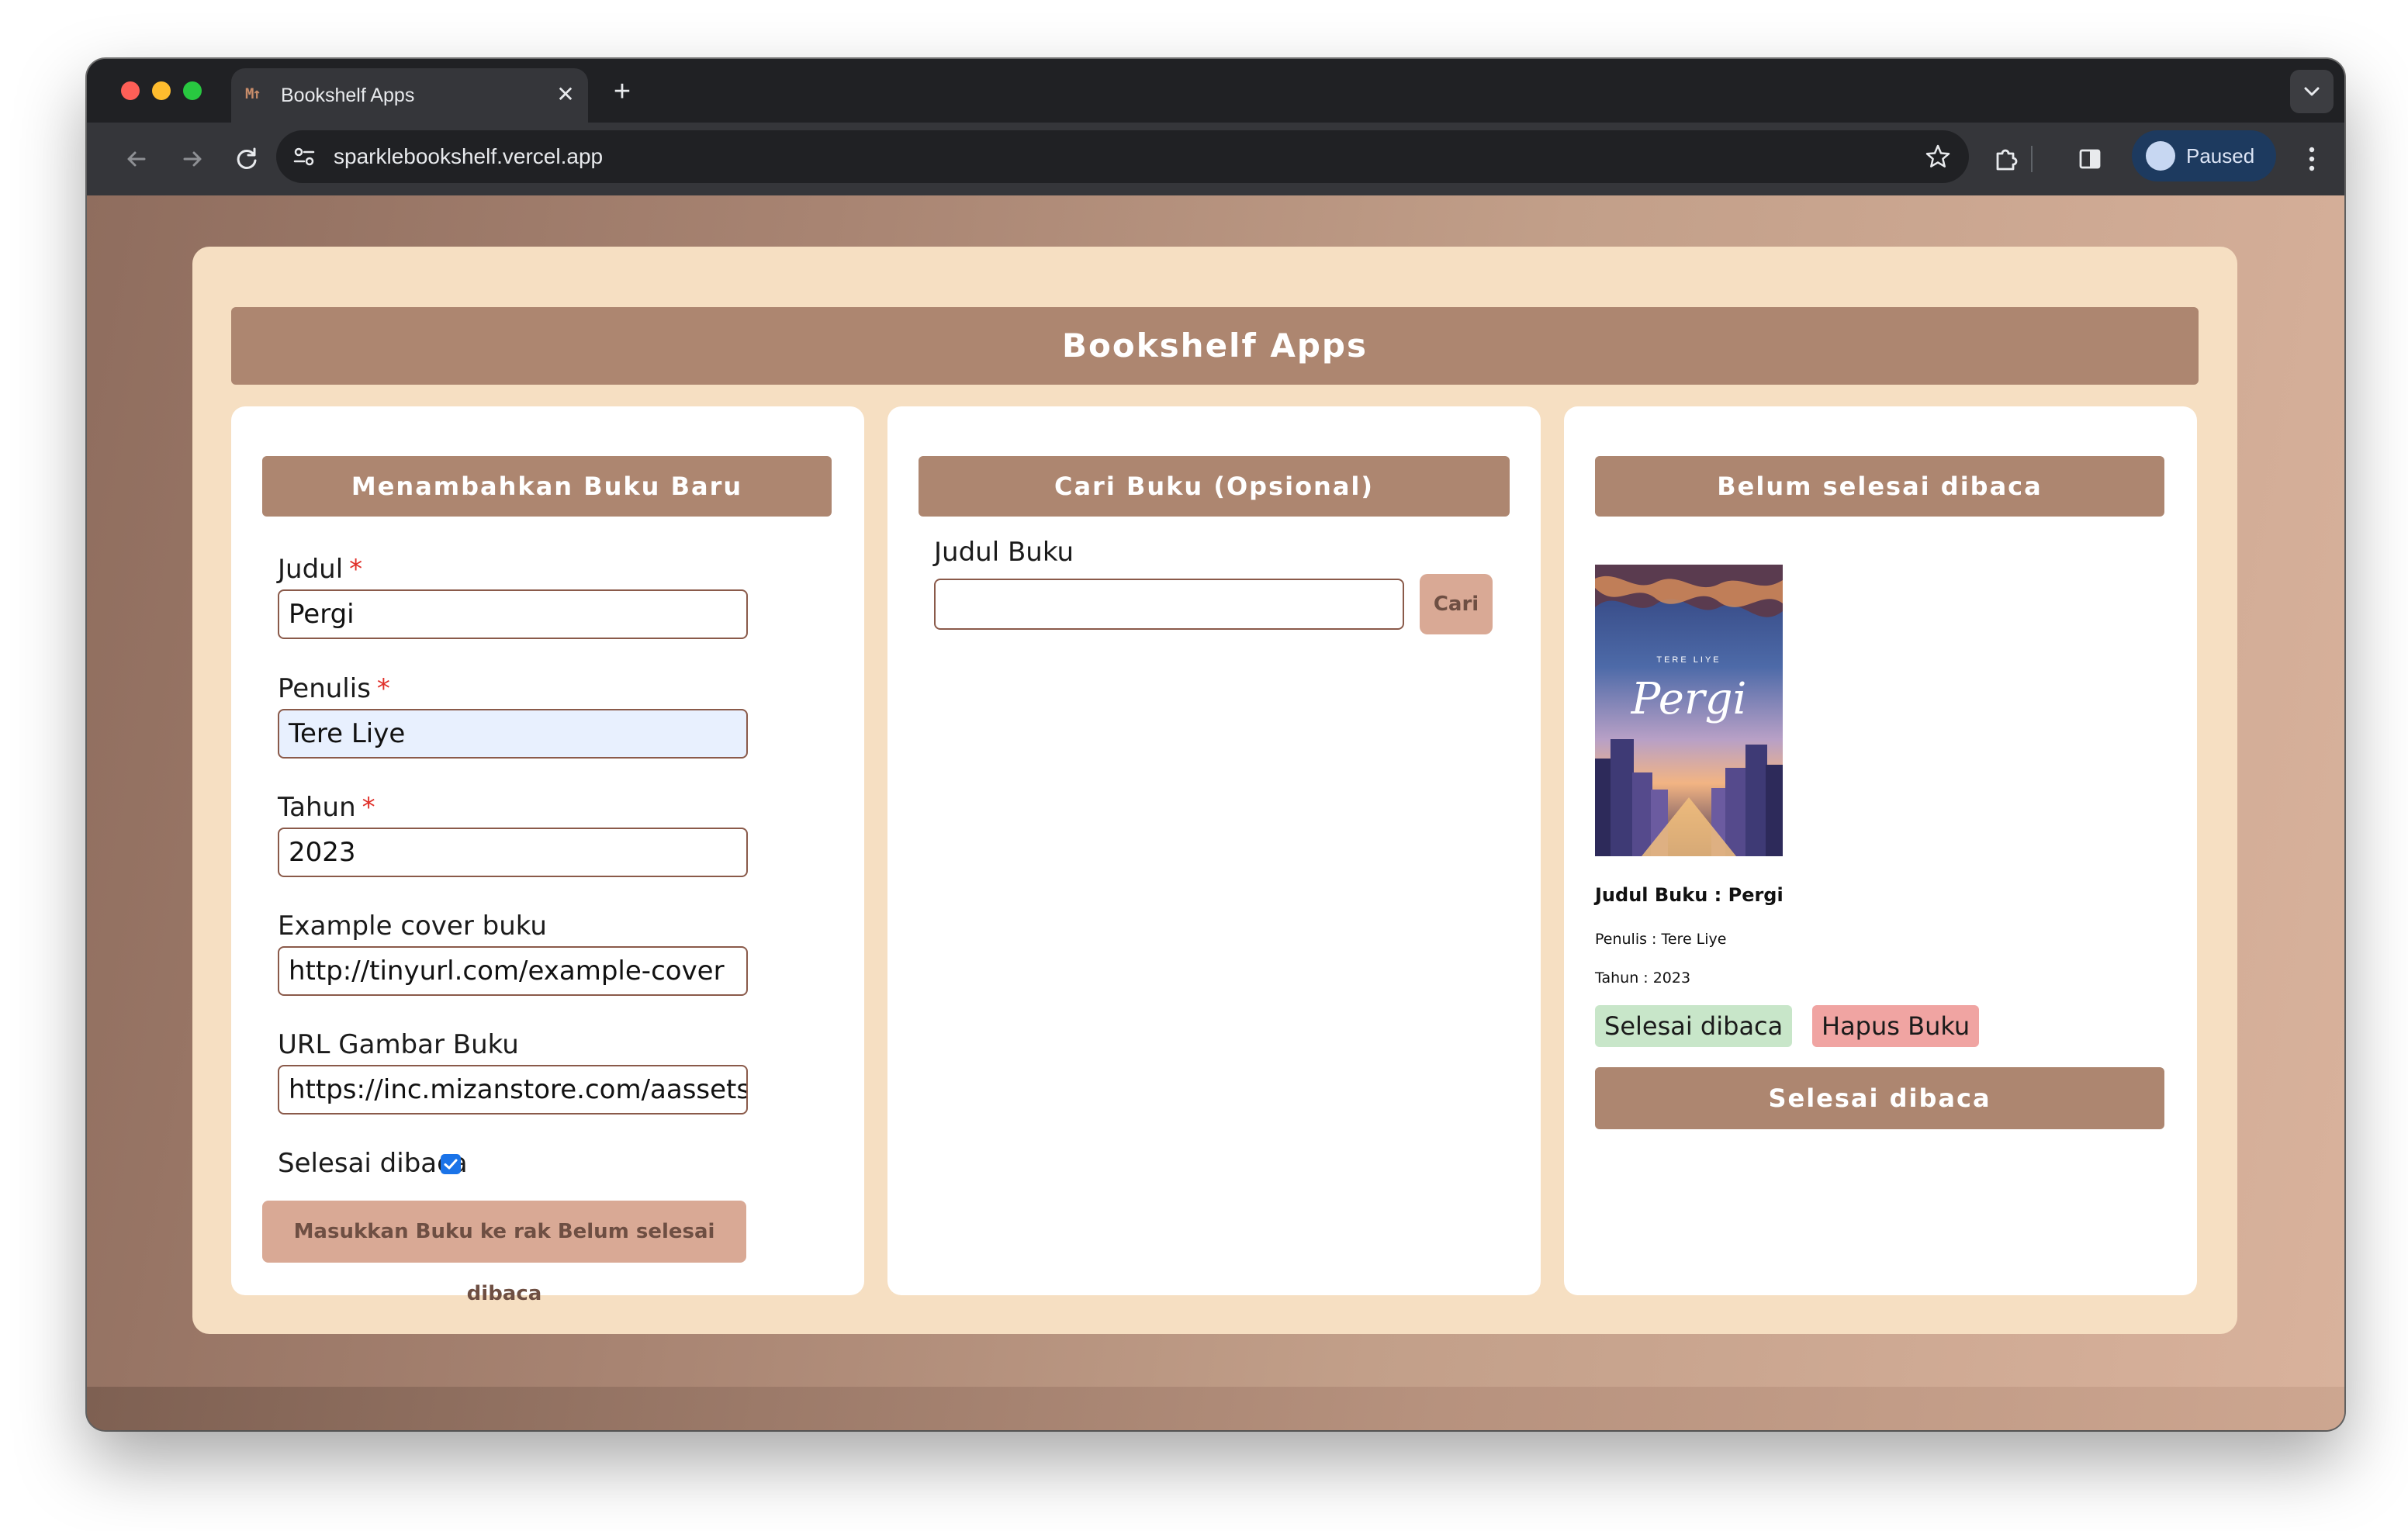  Describe the element at coordinates (565, 94) in the screenshot. I see `close-tab-icon: ✕` at that location.